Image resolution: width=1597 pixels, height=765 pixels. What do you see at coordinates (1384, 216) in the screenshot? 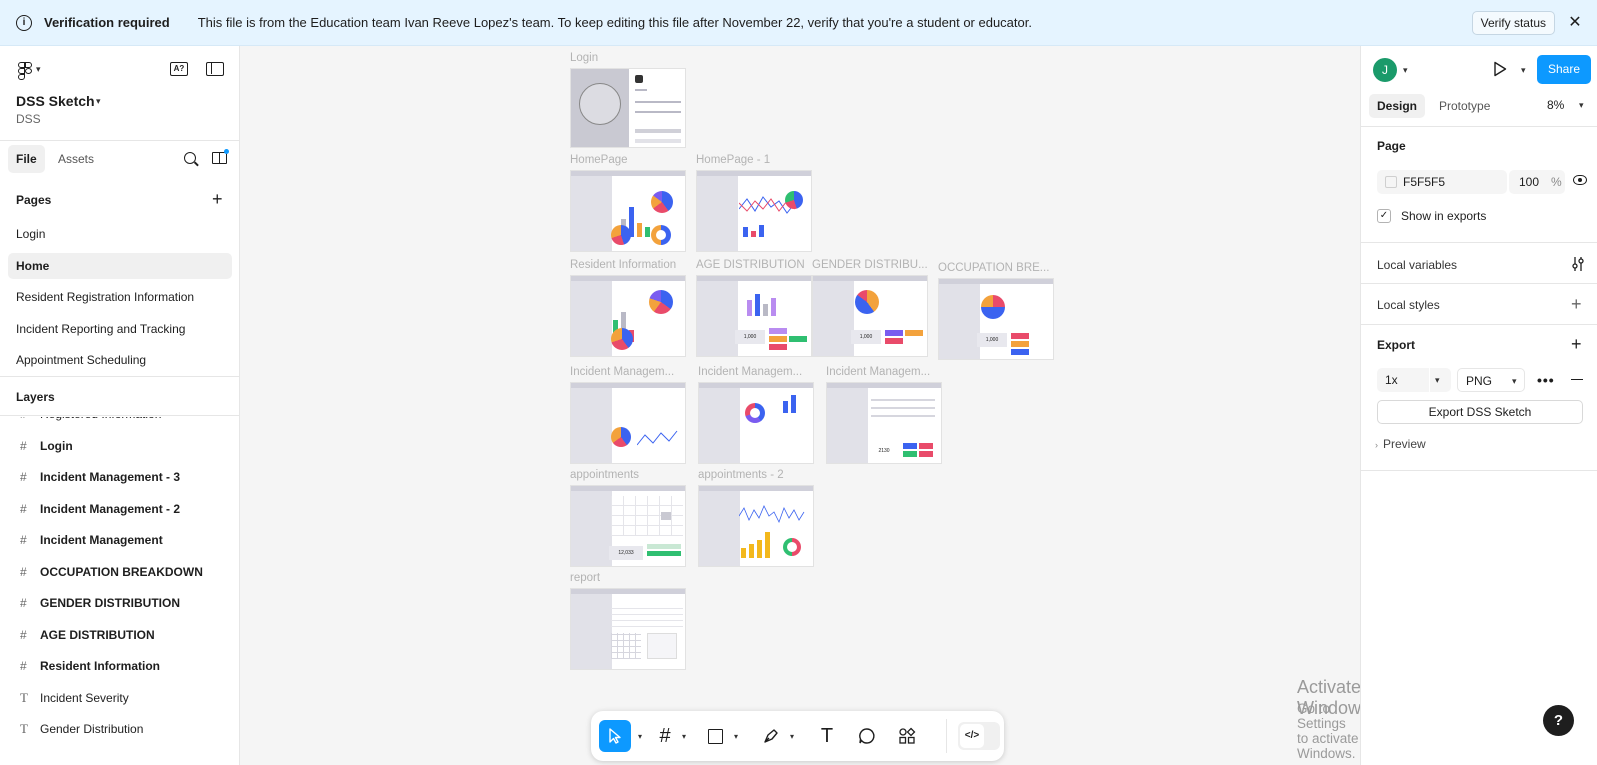
I see `show-in-exports-checkbox: ✓` at bounding box center [1384, 216].